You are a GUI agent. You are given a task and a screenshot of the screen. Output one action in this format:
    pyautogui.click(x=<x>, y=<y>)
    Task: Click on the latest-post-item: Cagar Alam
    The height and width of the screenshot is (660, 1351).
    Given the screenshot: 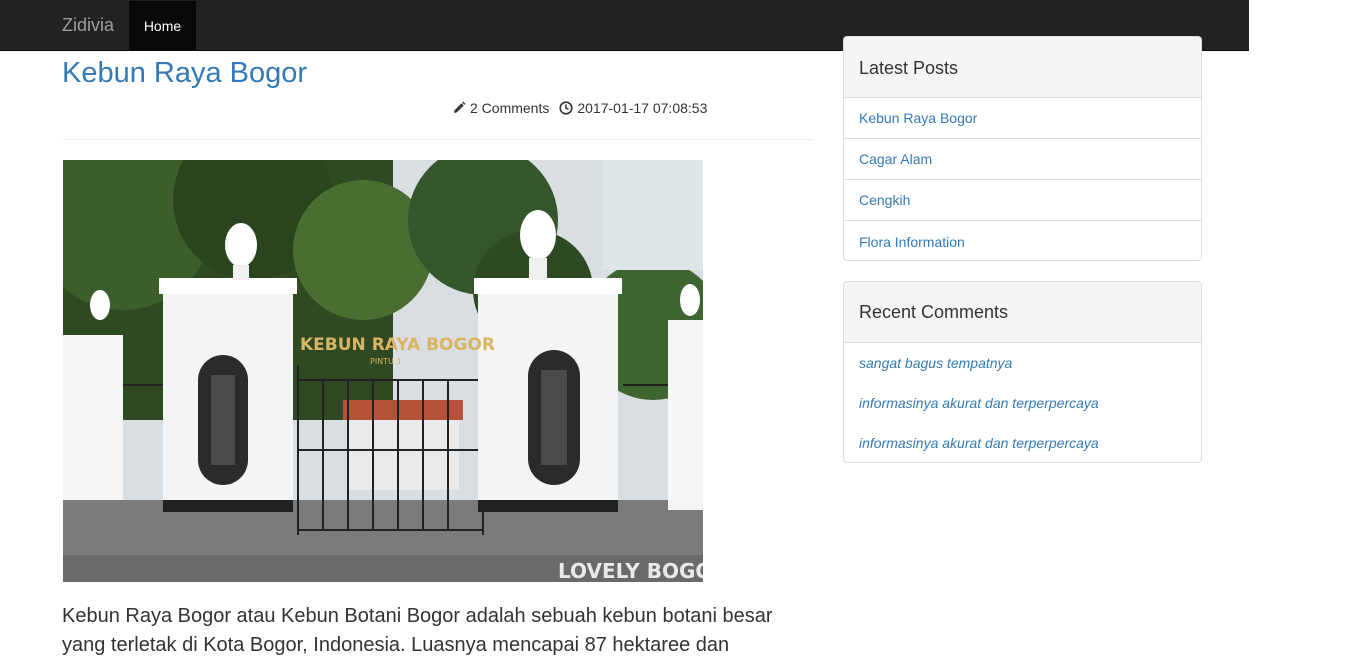 What is the action you would take?
    pyautogui.click(x=1022, y=159)
    